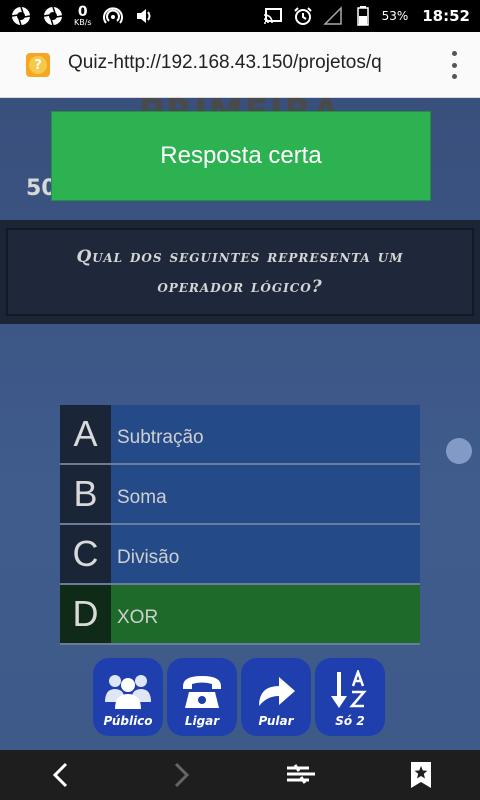 This screenshot has width=480, height=800. I want to click on lifeline-label: Só 2, so click(350, 721).